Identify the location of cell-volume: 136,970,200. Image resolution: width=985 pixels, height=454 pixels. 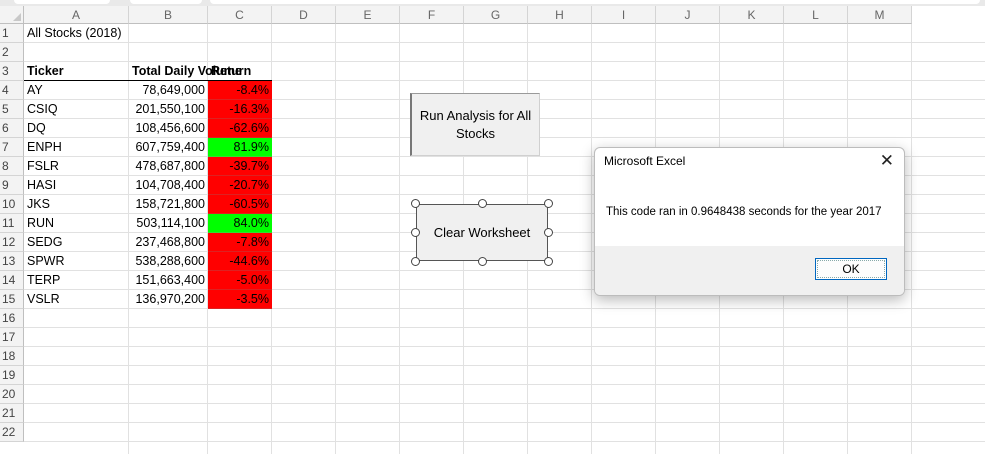
(168, 299).